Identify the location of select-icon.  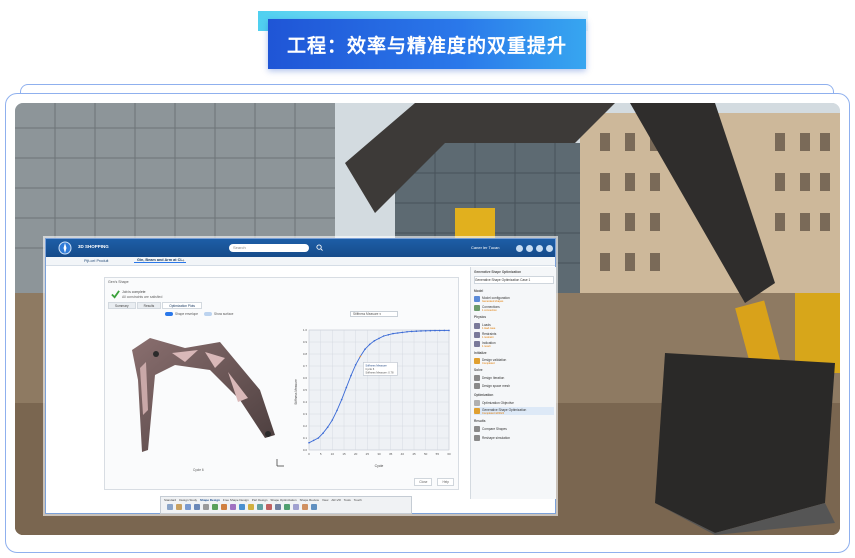
(170, 507).